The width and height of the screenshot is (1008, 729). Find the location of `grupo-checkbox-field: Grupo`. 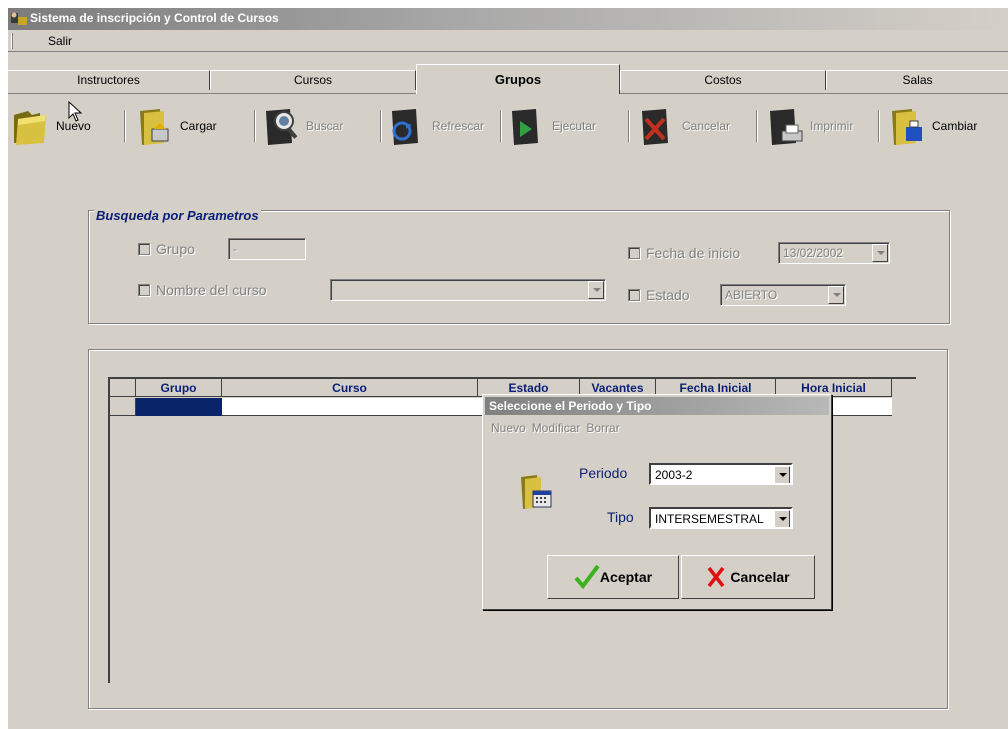

grupo-checkbox-field: Grupo is located at coordinates (166, 249).